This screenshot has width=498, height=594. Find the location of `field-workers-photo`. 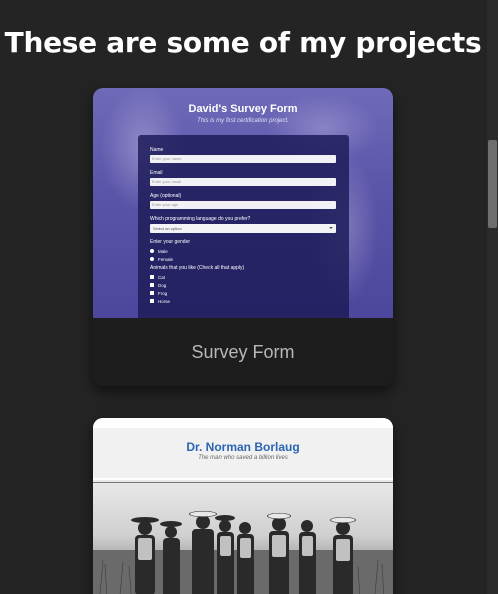

field-workers-photo is located at coordinates (243, 552).